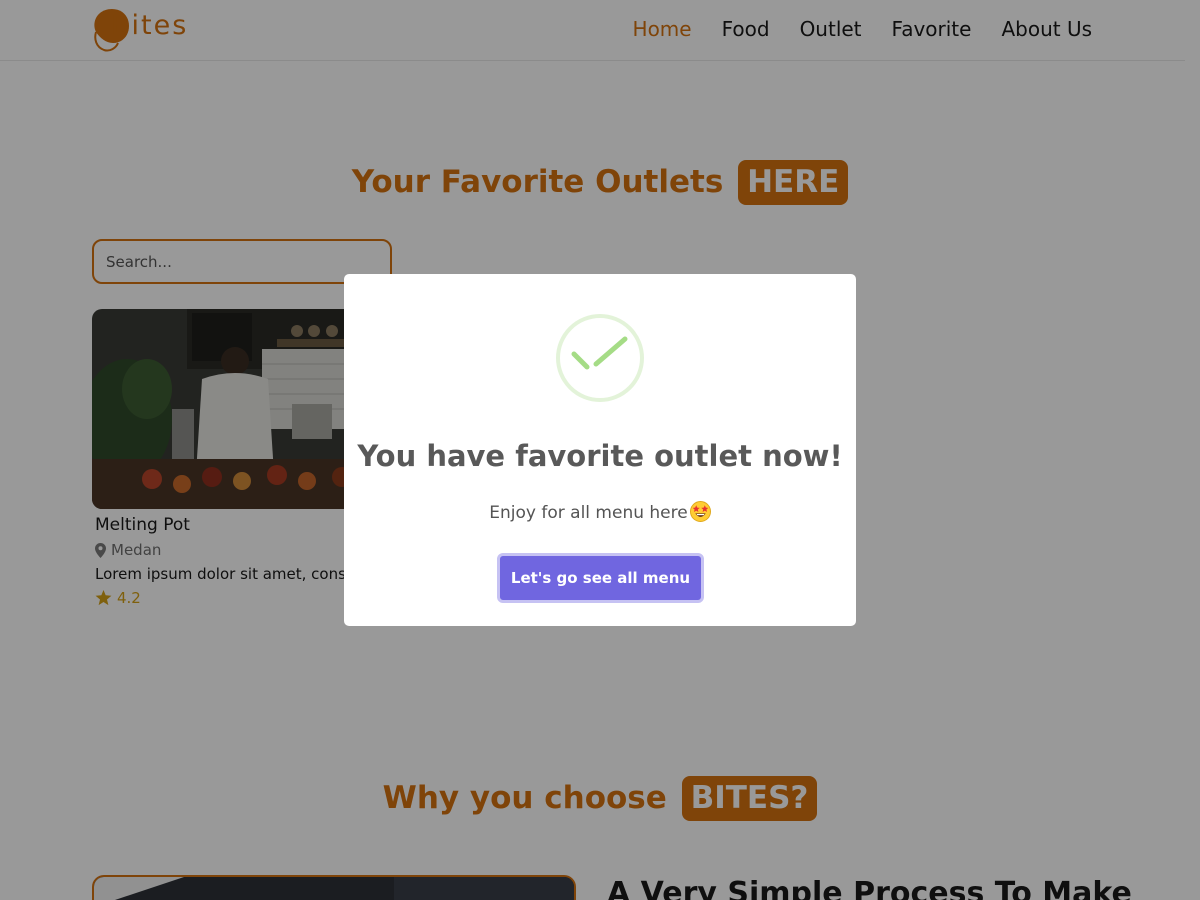 The image size is (1200, 900). What do you see at coordinates (600, 358) in the screenshot?
I see `success-check-icon` at bounding box center [600, 358].